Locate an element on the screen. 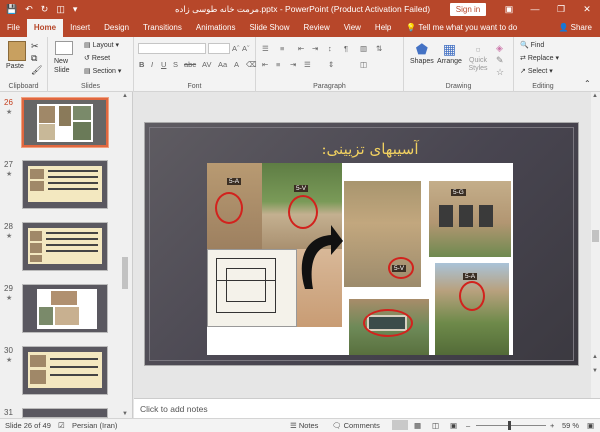 Image resolution: width=600 pixels, height=432 pixels. photo-building-facade: 5-G is located at coordinates (470, 219).